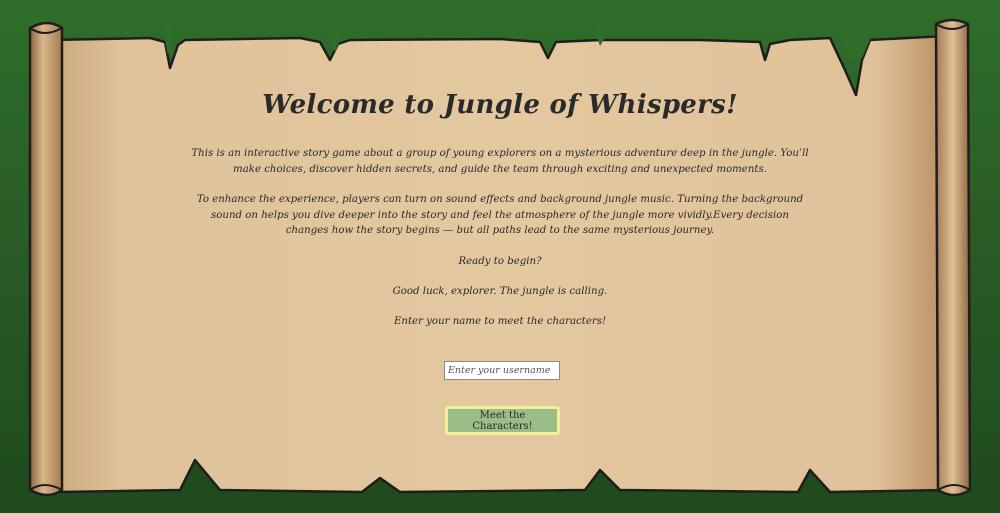  I want to click on page-title: Welcome to Jungle of Whispers!, so click(500, 105).